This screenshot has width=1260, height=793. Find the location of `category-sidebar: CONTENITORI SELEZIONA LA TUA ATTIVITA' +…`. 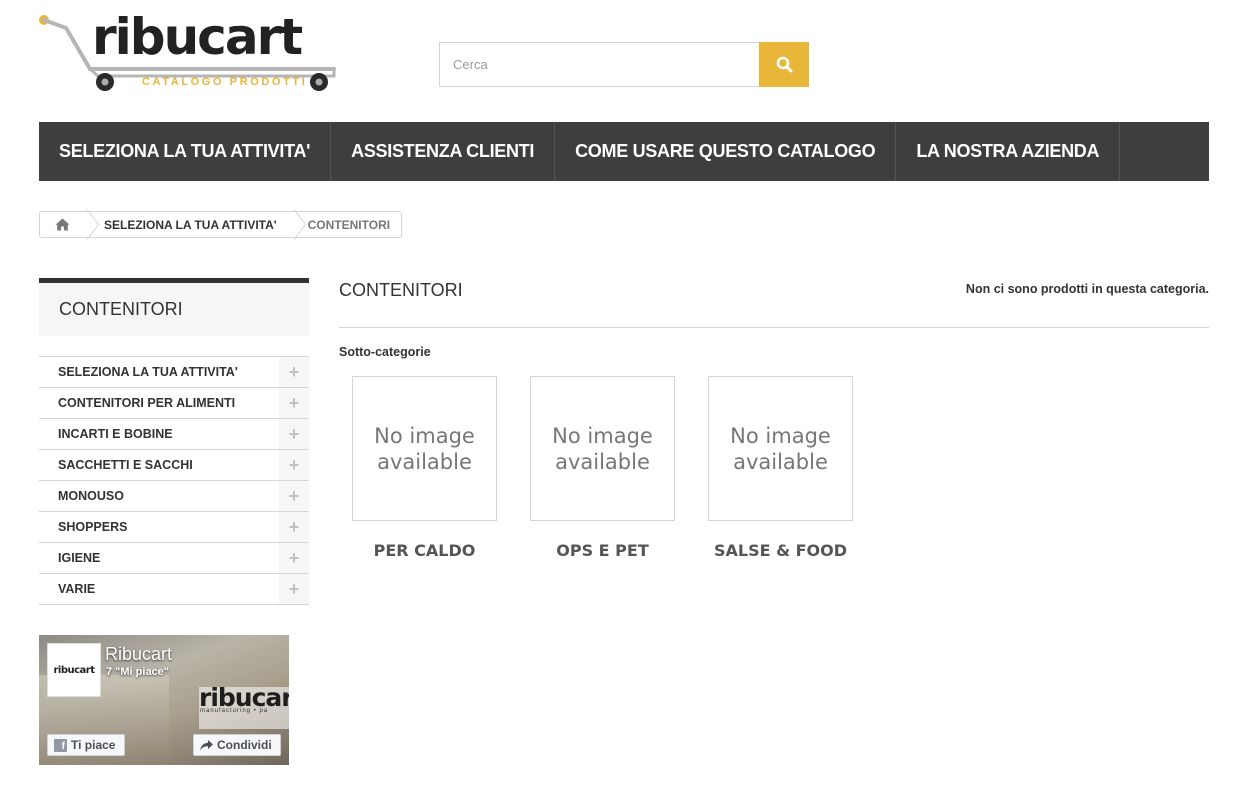

category-sidebar: CONTENITORI SELEZIONA LA TUA ATTIVITA' +… is located at coordinates (174, 441).